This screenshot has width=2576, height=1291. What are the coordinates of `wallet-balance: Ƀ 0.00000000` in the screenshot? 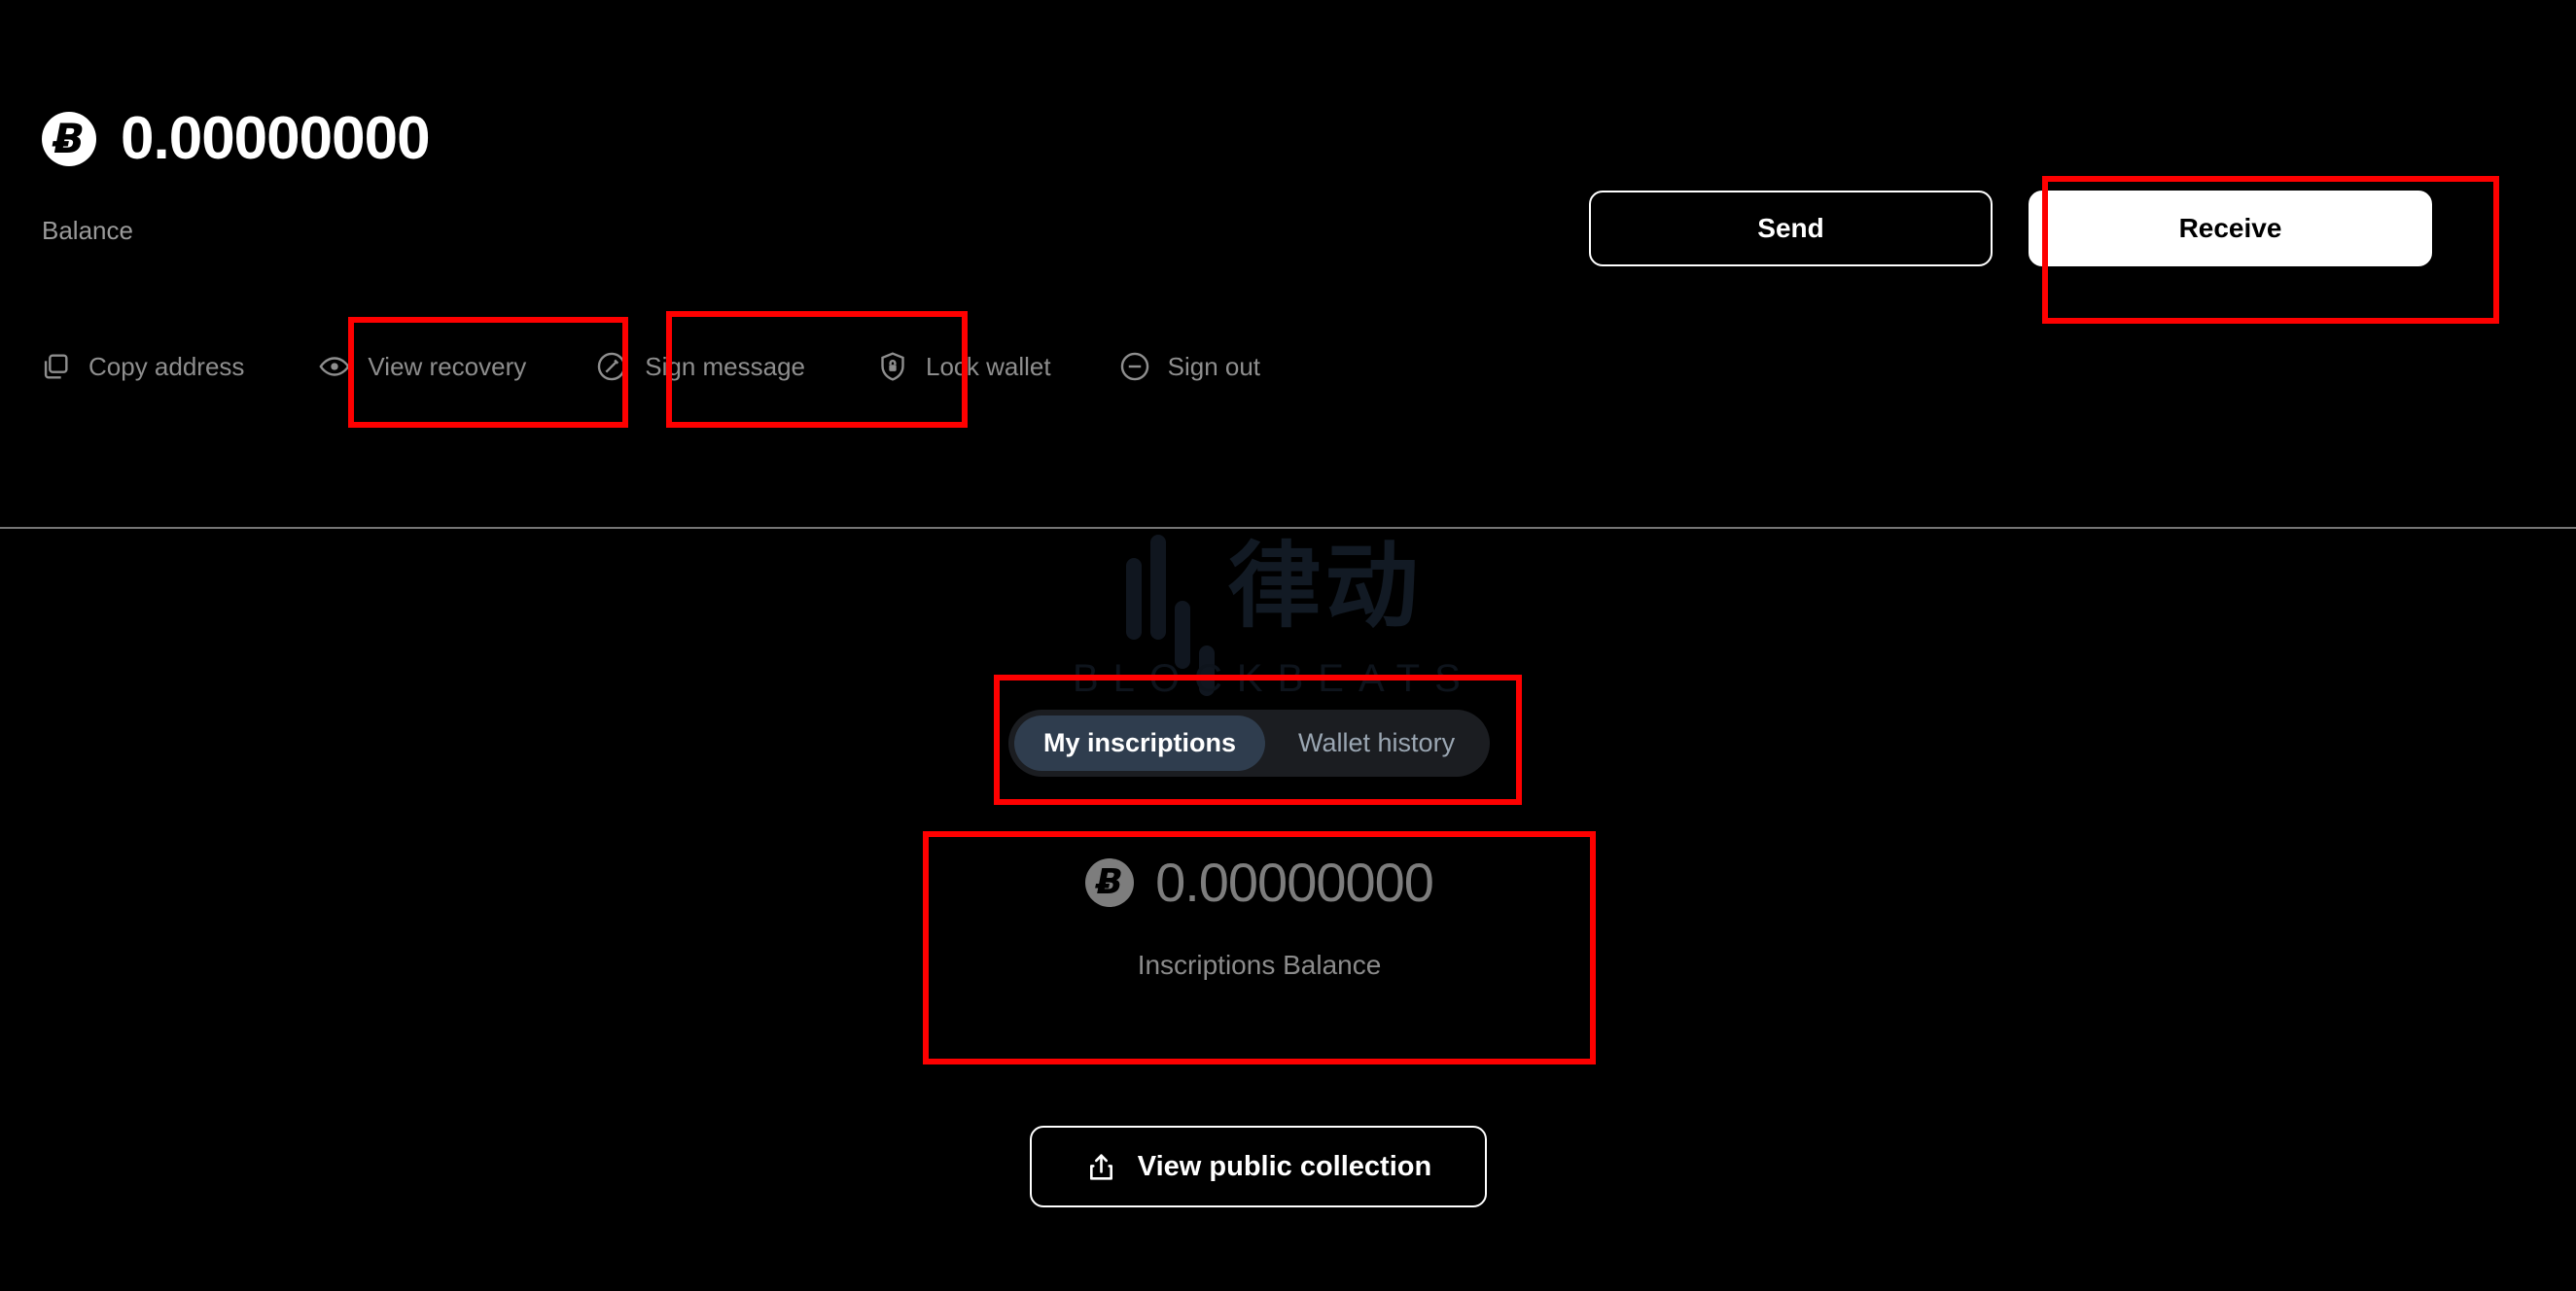 It's located at (236, 138).